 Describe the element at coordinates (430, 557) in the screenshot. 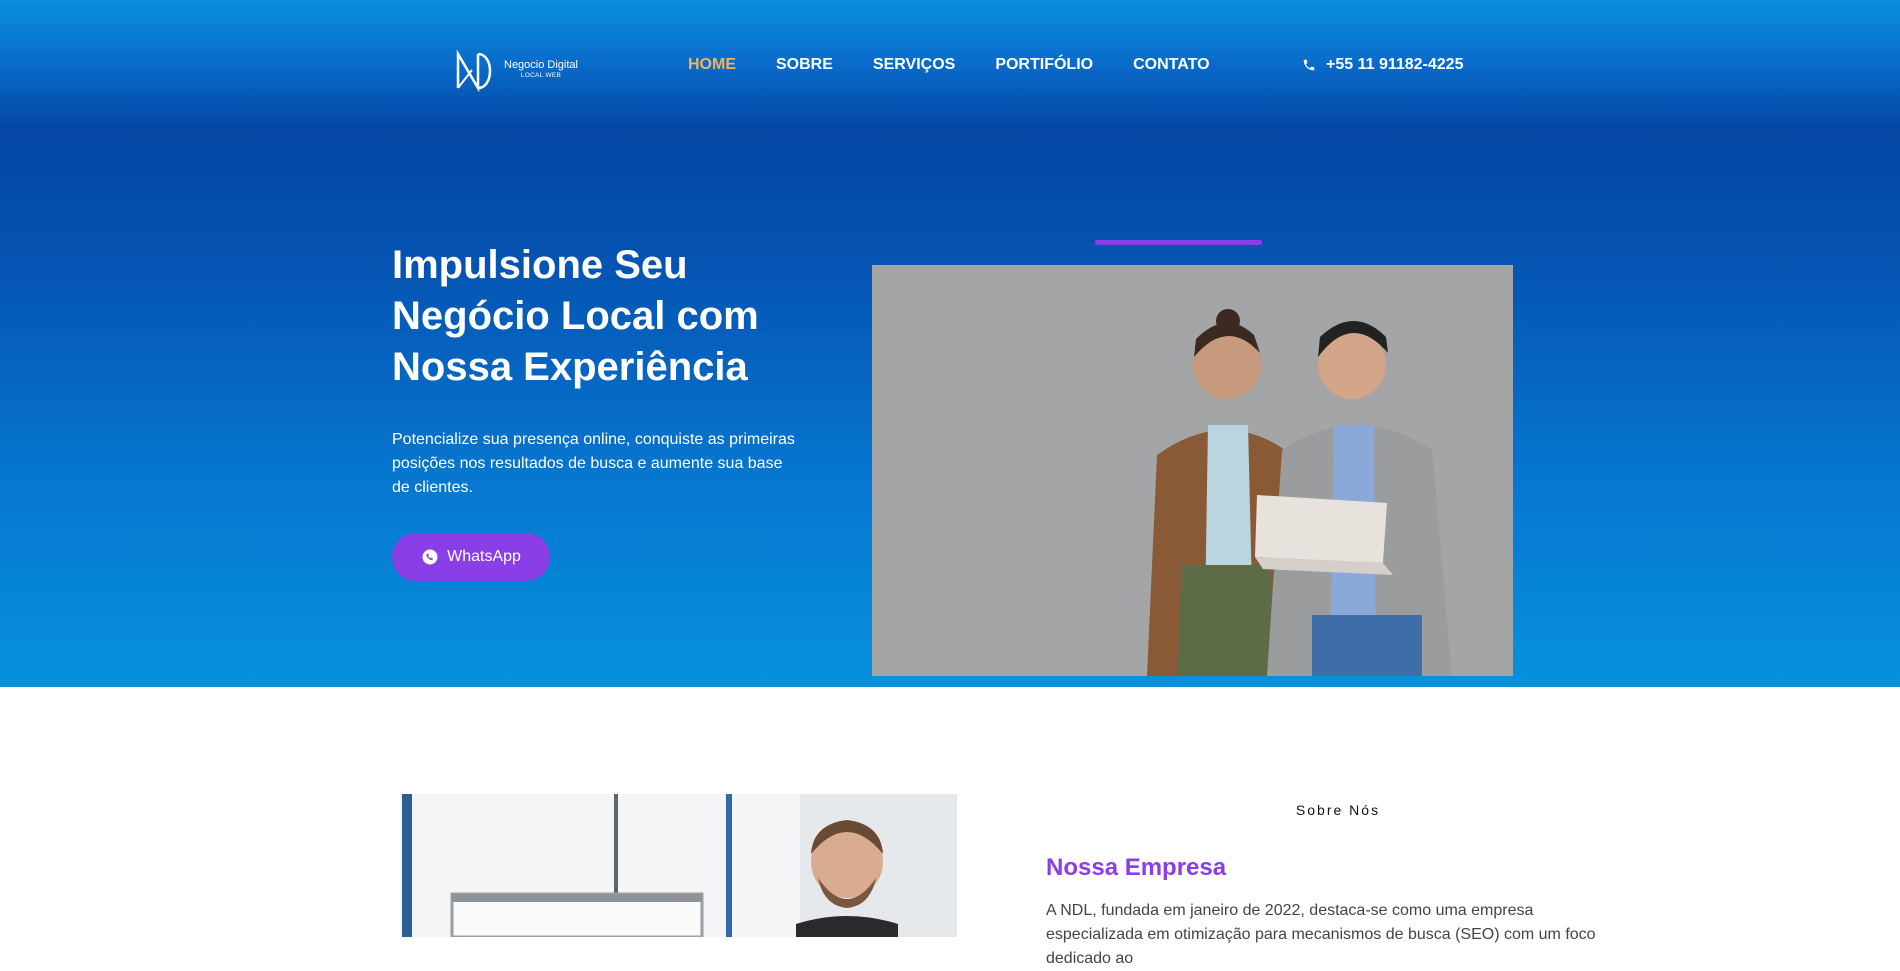

I see `whatsapp-icon` at that location.